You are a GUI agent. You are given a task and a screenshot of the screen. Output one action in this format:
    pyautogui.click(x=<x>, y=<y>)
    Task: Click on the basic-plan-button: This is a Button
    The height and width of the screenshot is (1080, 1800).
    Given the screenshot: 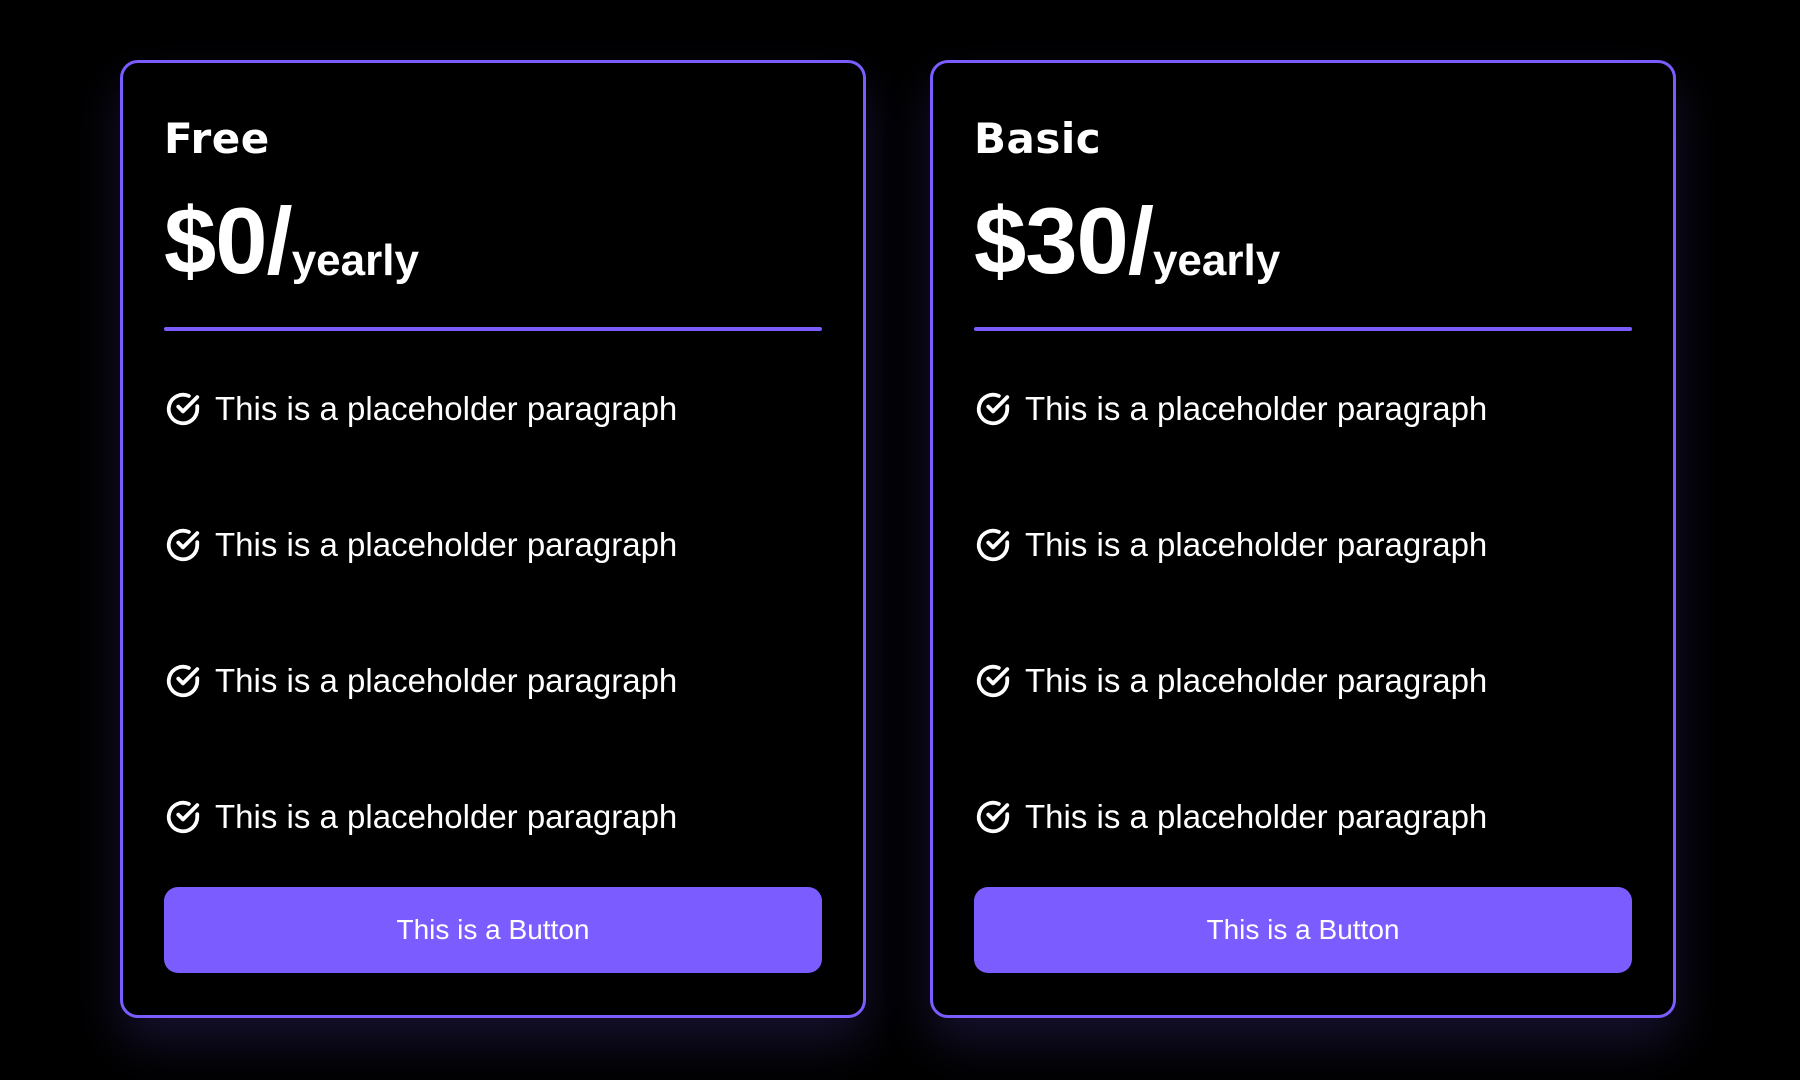 What is the action you would take?
    pyautogui.click(x=1303, y=930)
    